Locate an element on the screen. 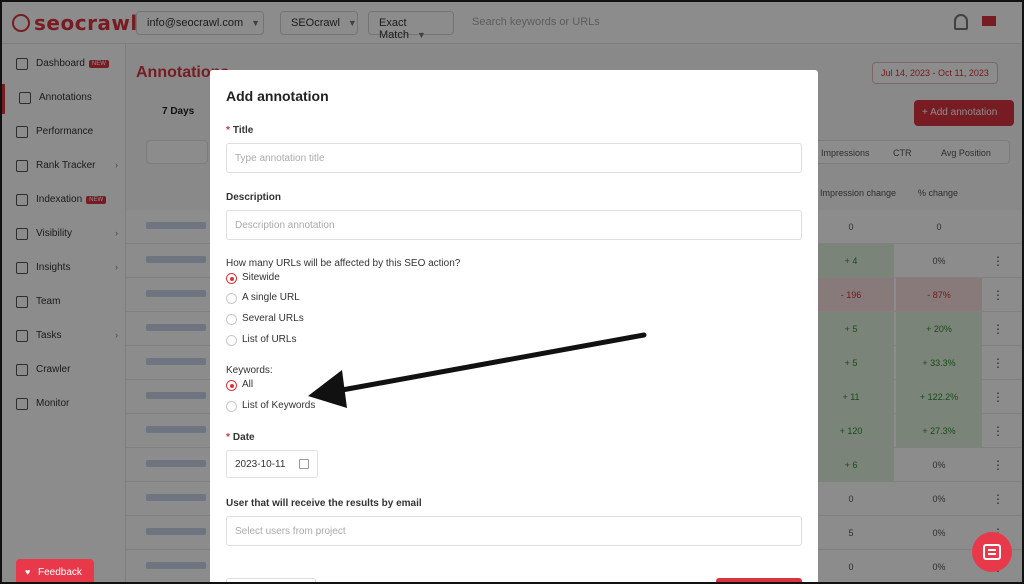 The image size is (1024, 584). feedback-button: ♥ Feedback is located at coordinates (55, 570).